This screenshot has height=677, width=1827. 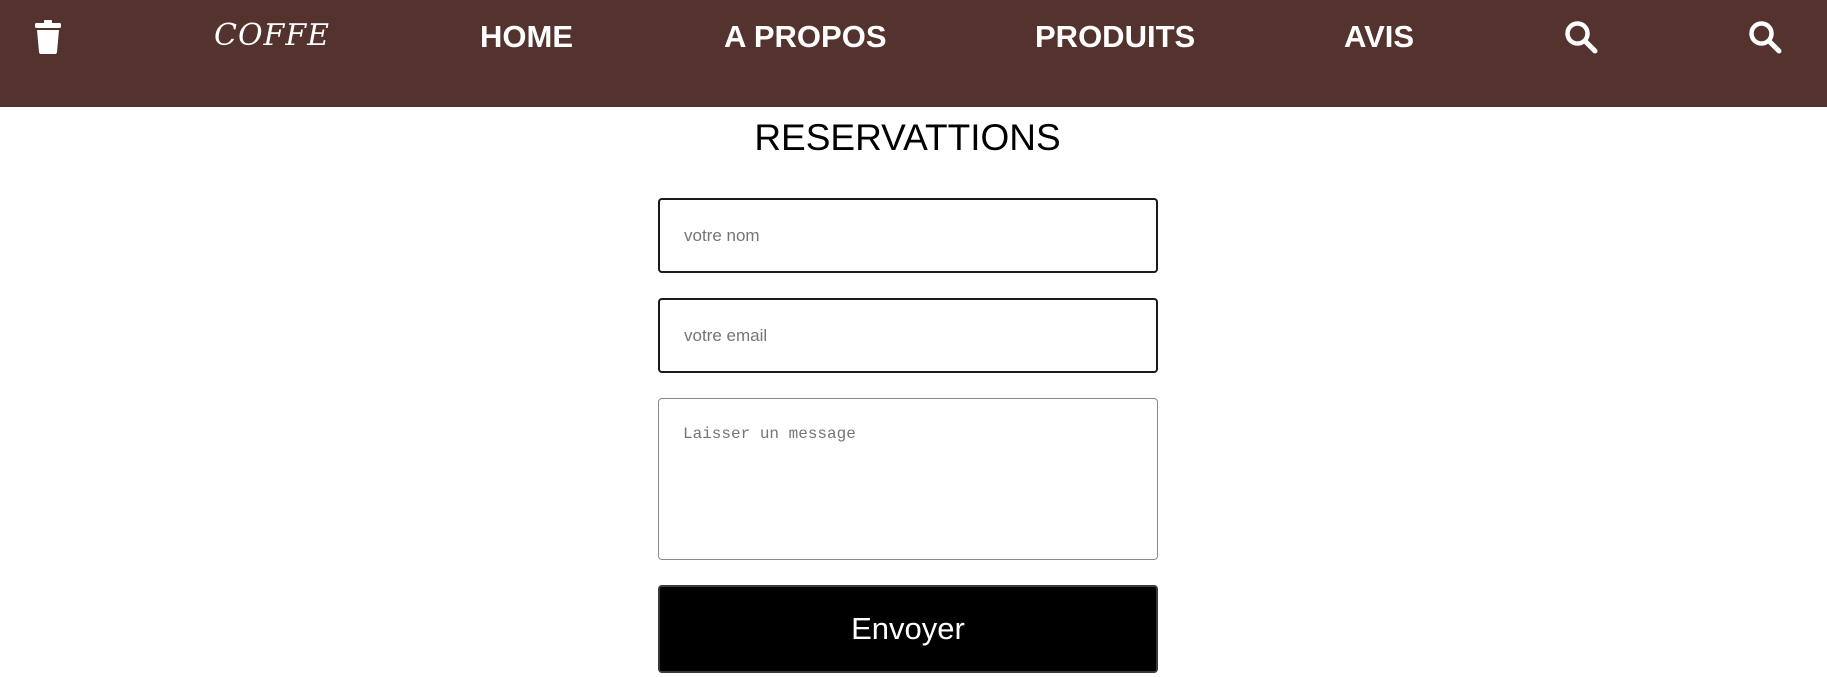 I want to click on nav-link-home: HOME, so click(x=526, y=37).